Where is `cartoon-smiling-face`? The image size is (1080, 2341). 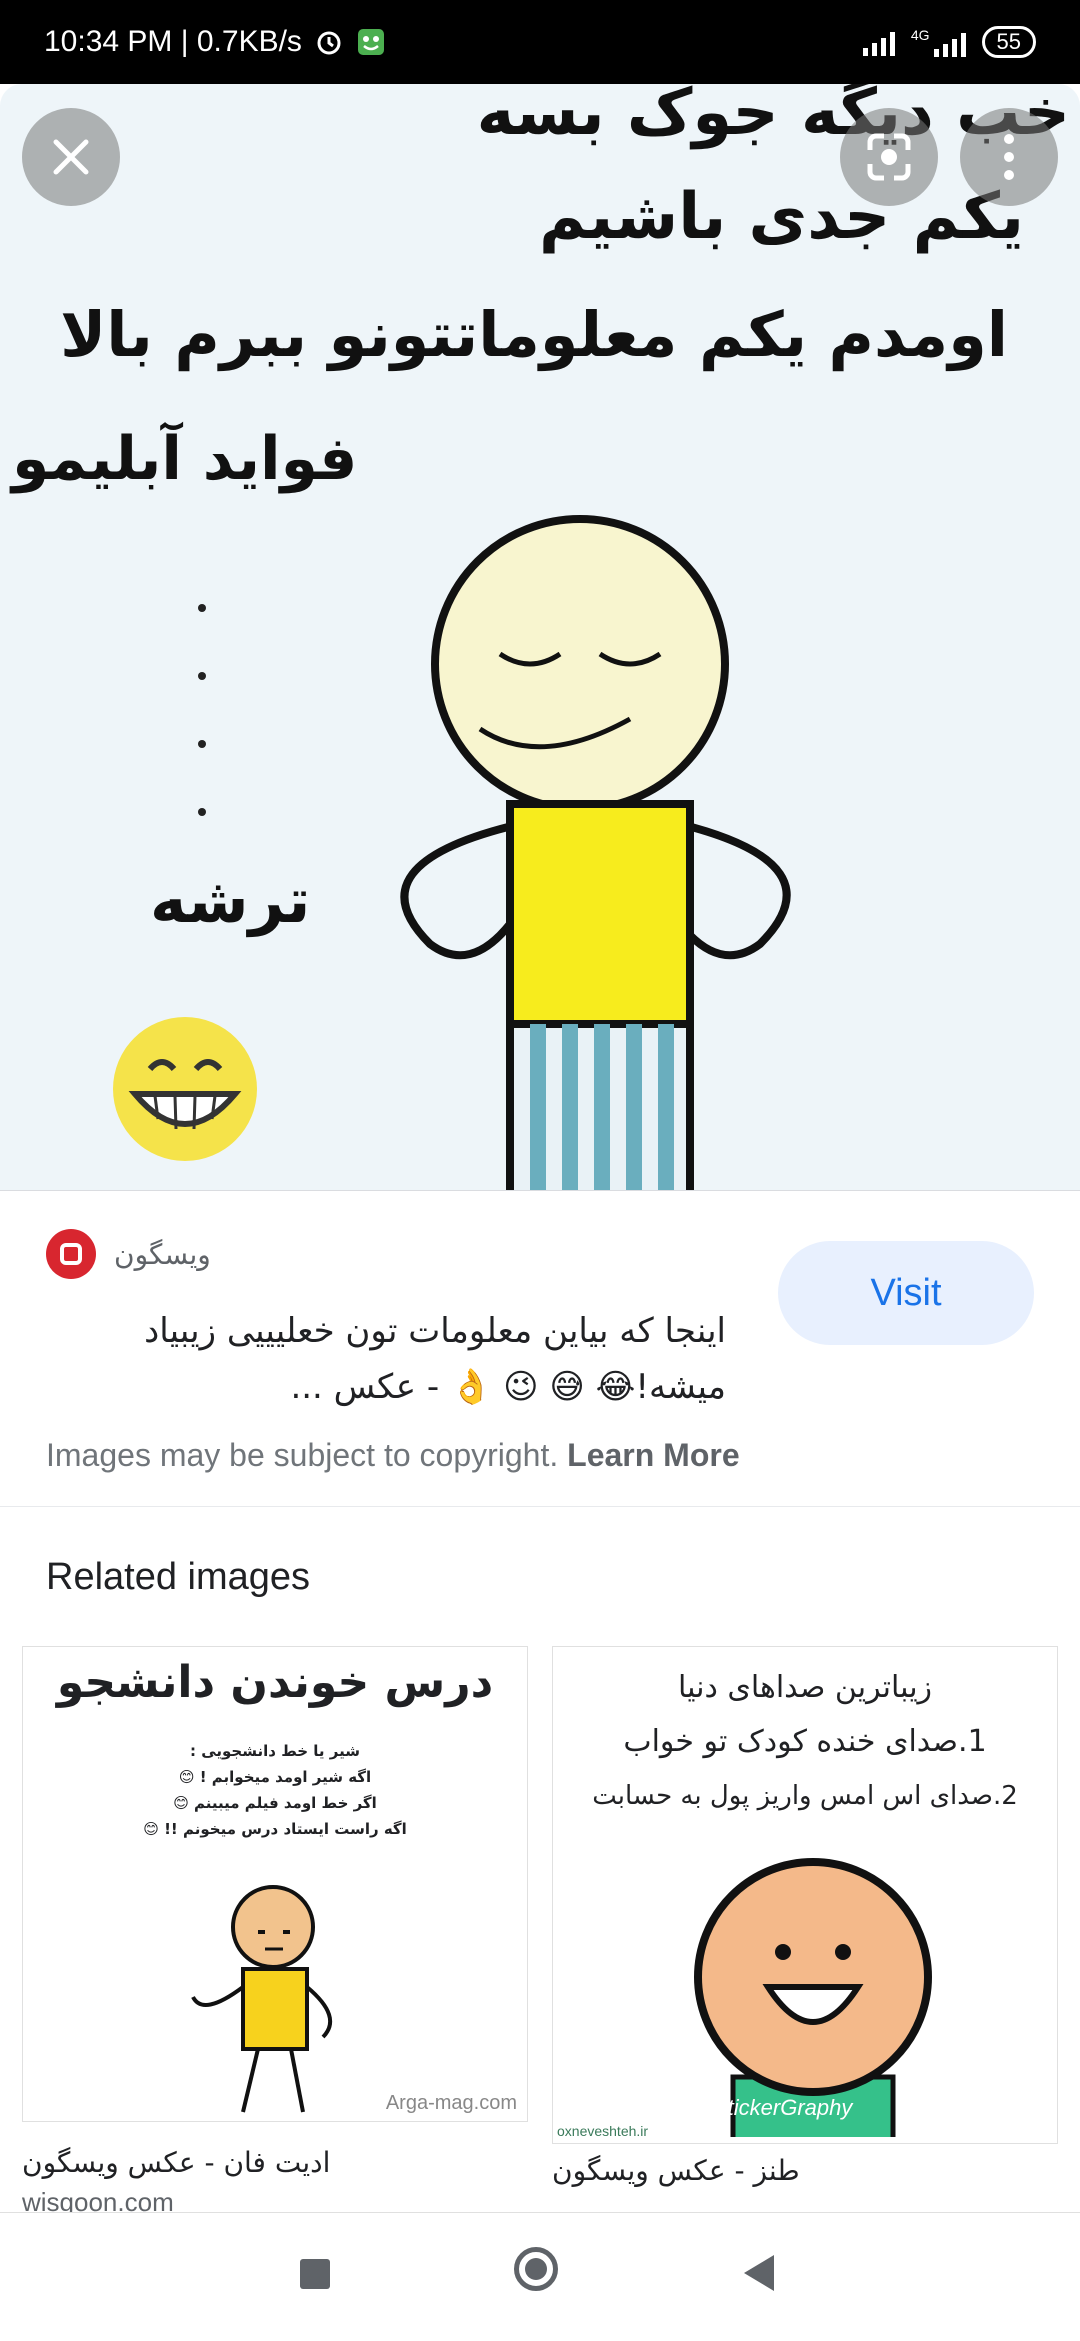 cartoon-smiling-face is located at coordinates (813, 1997).